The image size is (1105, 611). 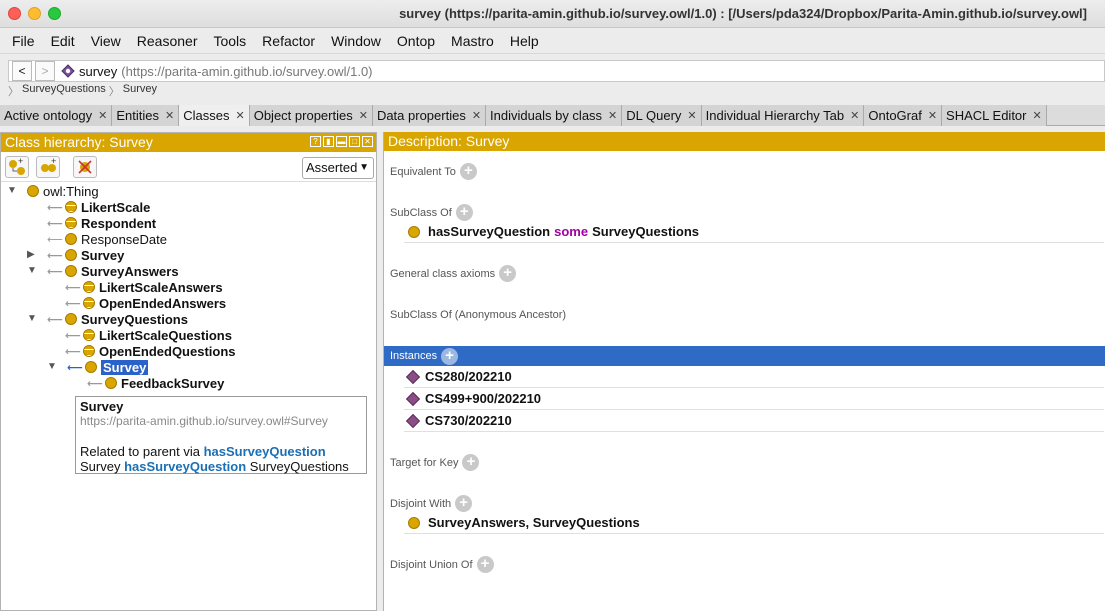 I want to click on instance-item: CS499+900/202210, so click(x=473, y=398).